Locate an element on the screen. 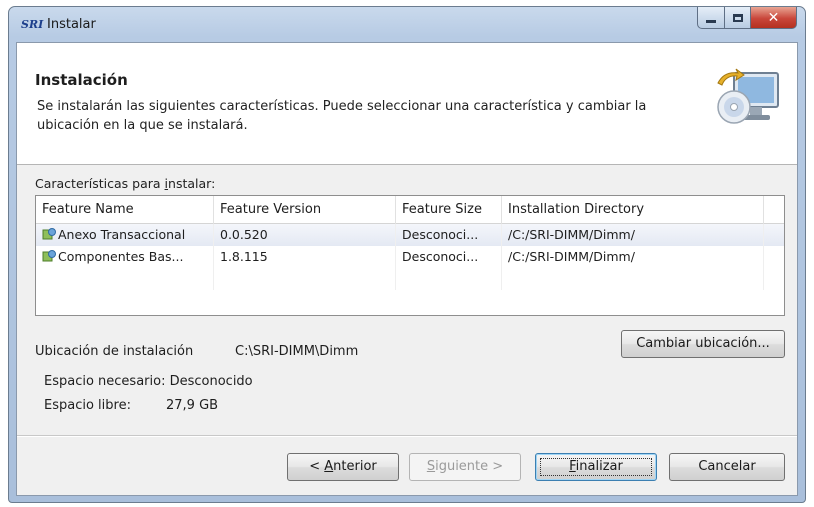 This screenshot has width=814, height=507. table-row-empty is located at coordinates (410, 279).